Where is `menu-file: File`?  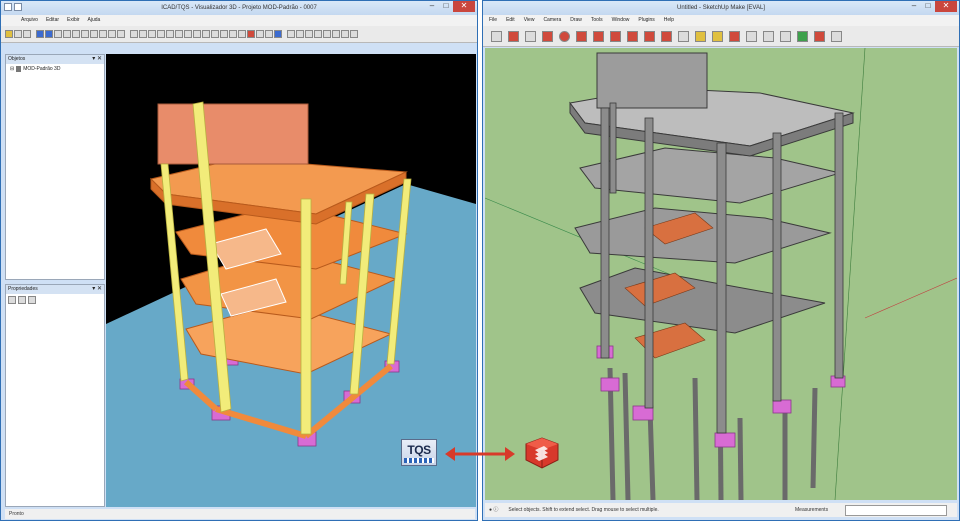 menu-file: File is located at coordinates (493, 20).